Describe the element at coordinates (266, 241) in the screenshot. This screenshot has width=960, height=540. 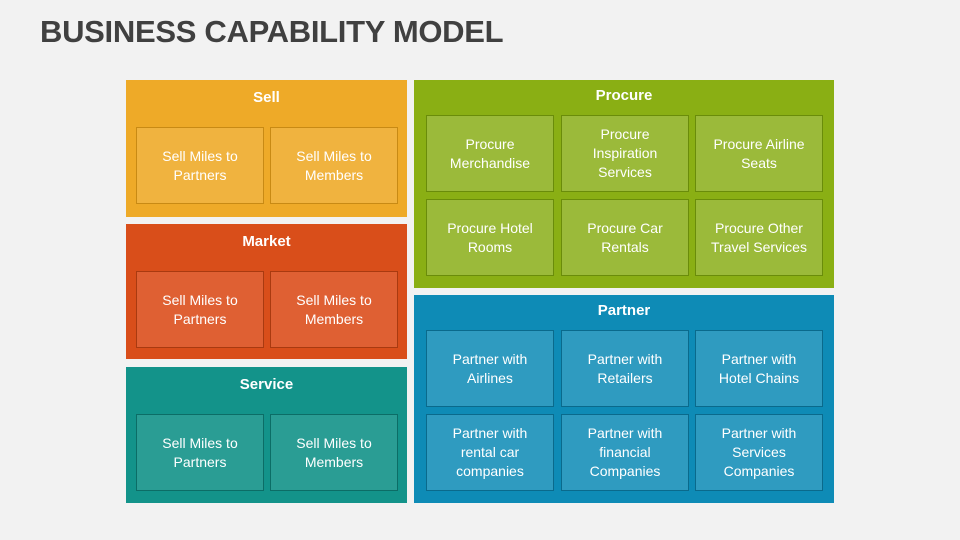
I see `group-title: Market` at that location.